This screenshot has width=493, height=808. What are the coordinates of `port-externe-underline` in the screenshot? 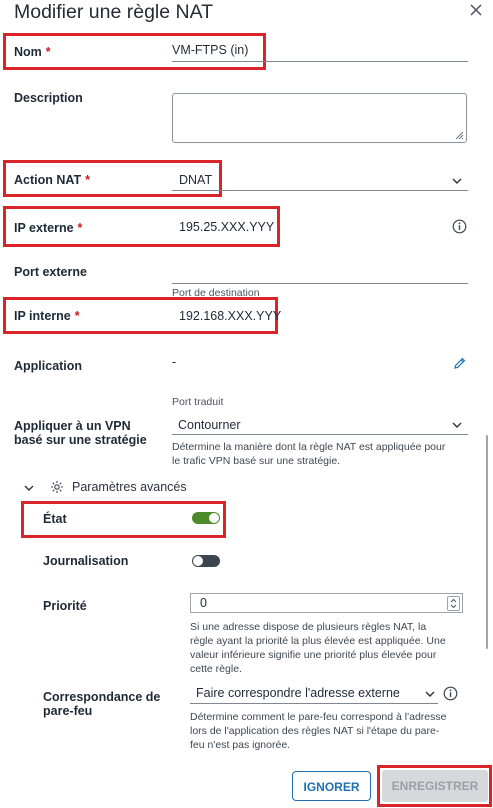 It's located at (320, 283).